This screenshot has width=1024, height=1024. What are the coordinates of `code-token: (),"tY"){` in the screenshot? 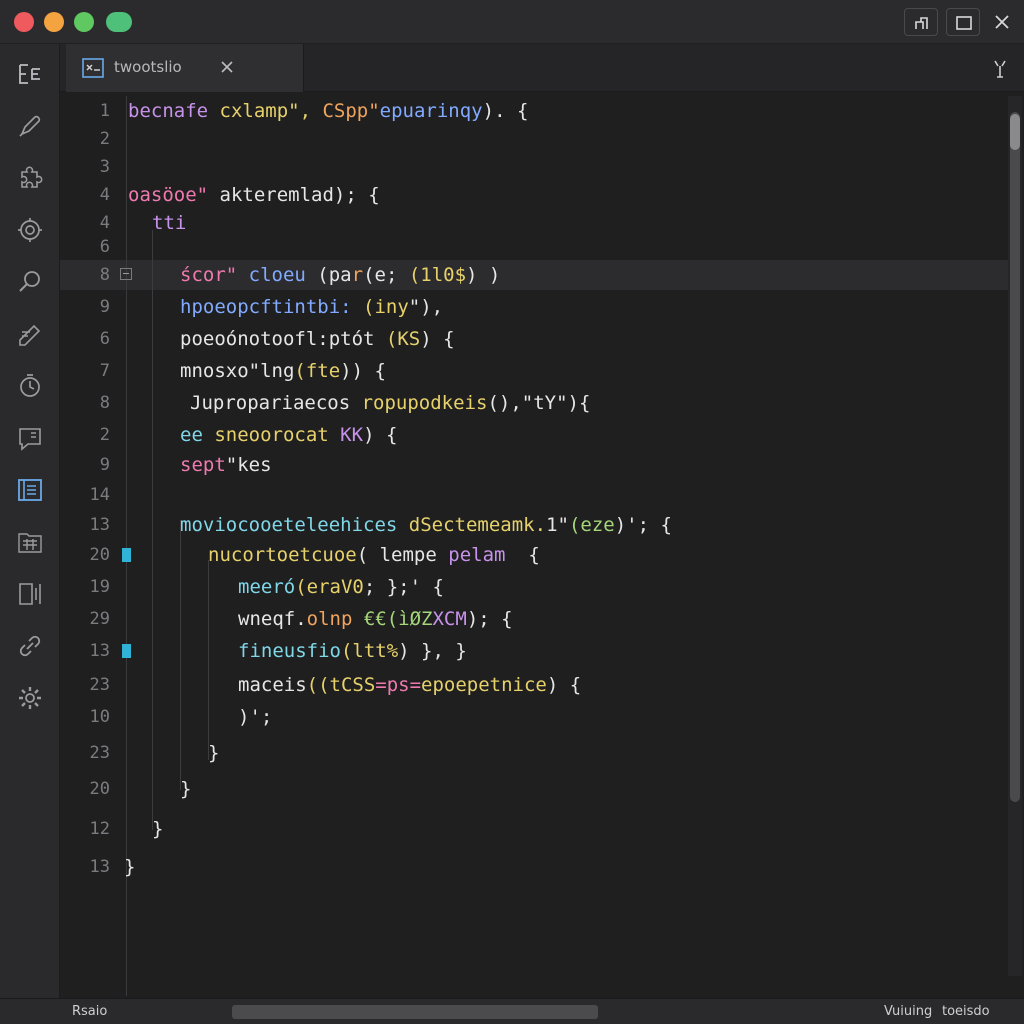 It's located at (539, 403).